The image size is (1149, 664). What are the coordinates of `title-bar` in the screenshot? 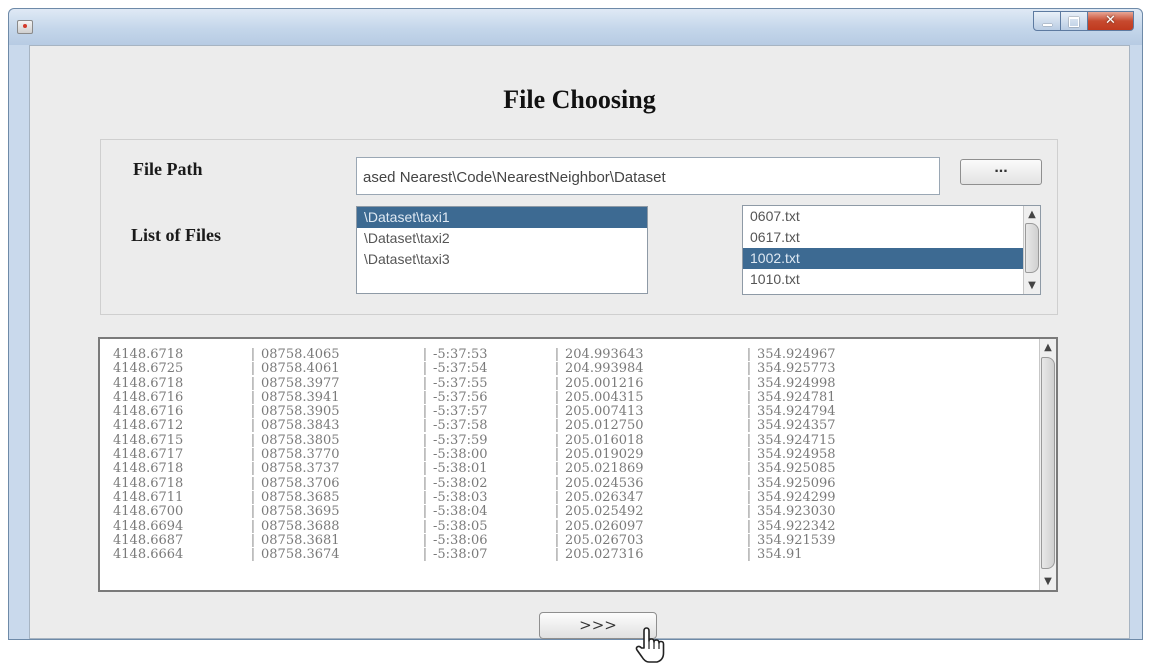 It's located at (575, 27).